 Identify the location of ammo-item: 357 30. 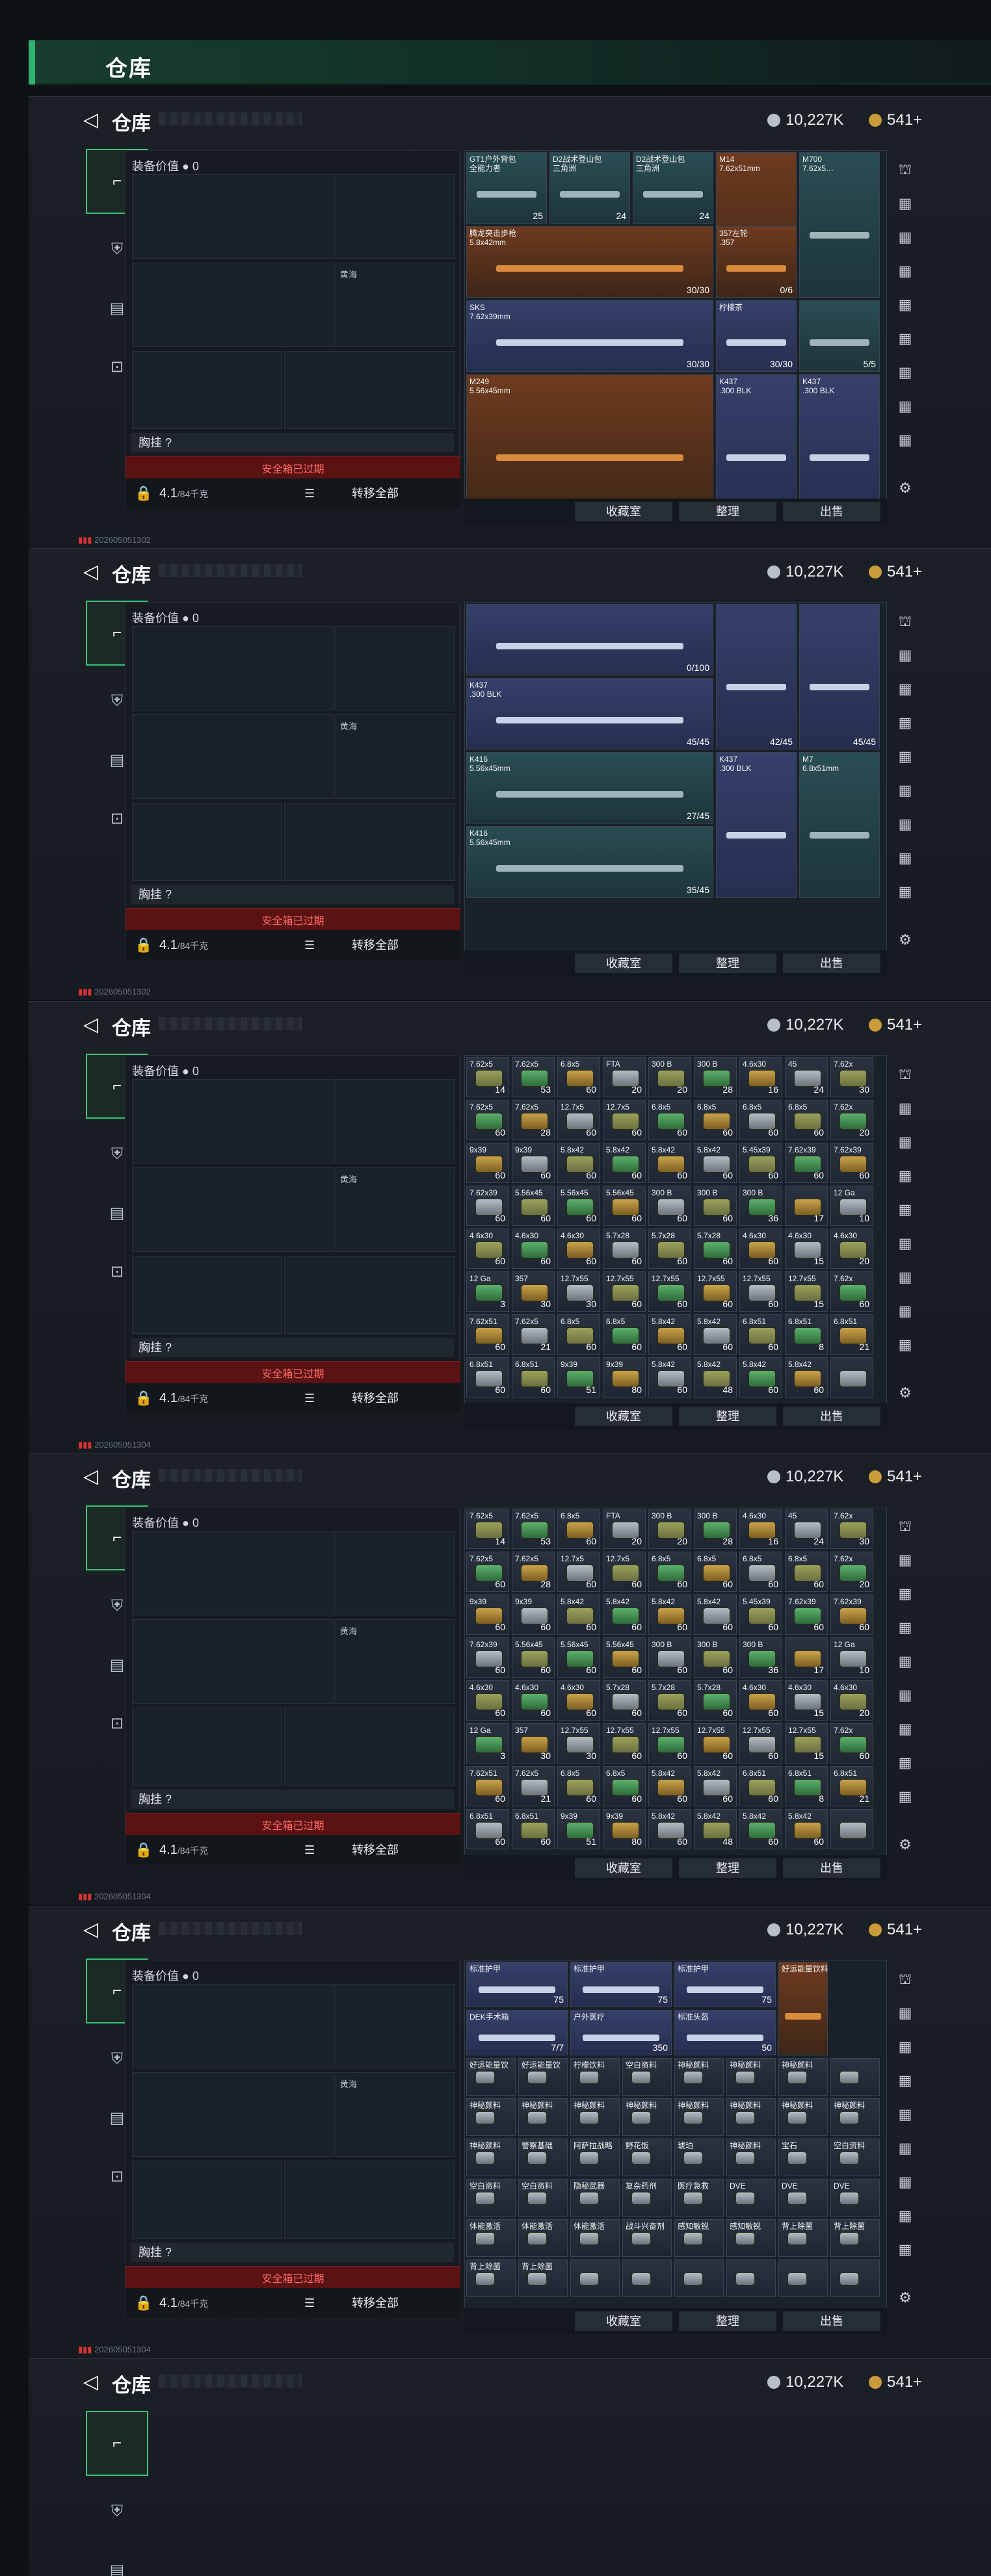
(533, 1743).